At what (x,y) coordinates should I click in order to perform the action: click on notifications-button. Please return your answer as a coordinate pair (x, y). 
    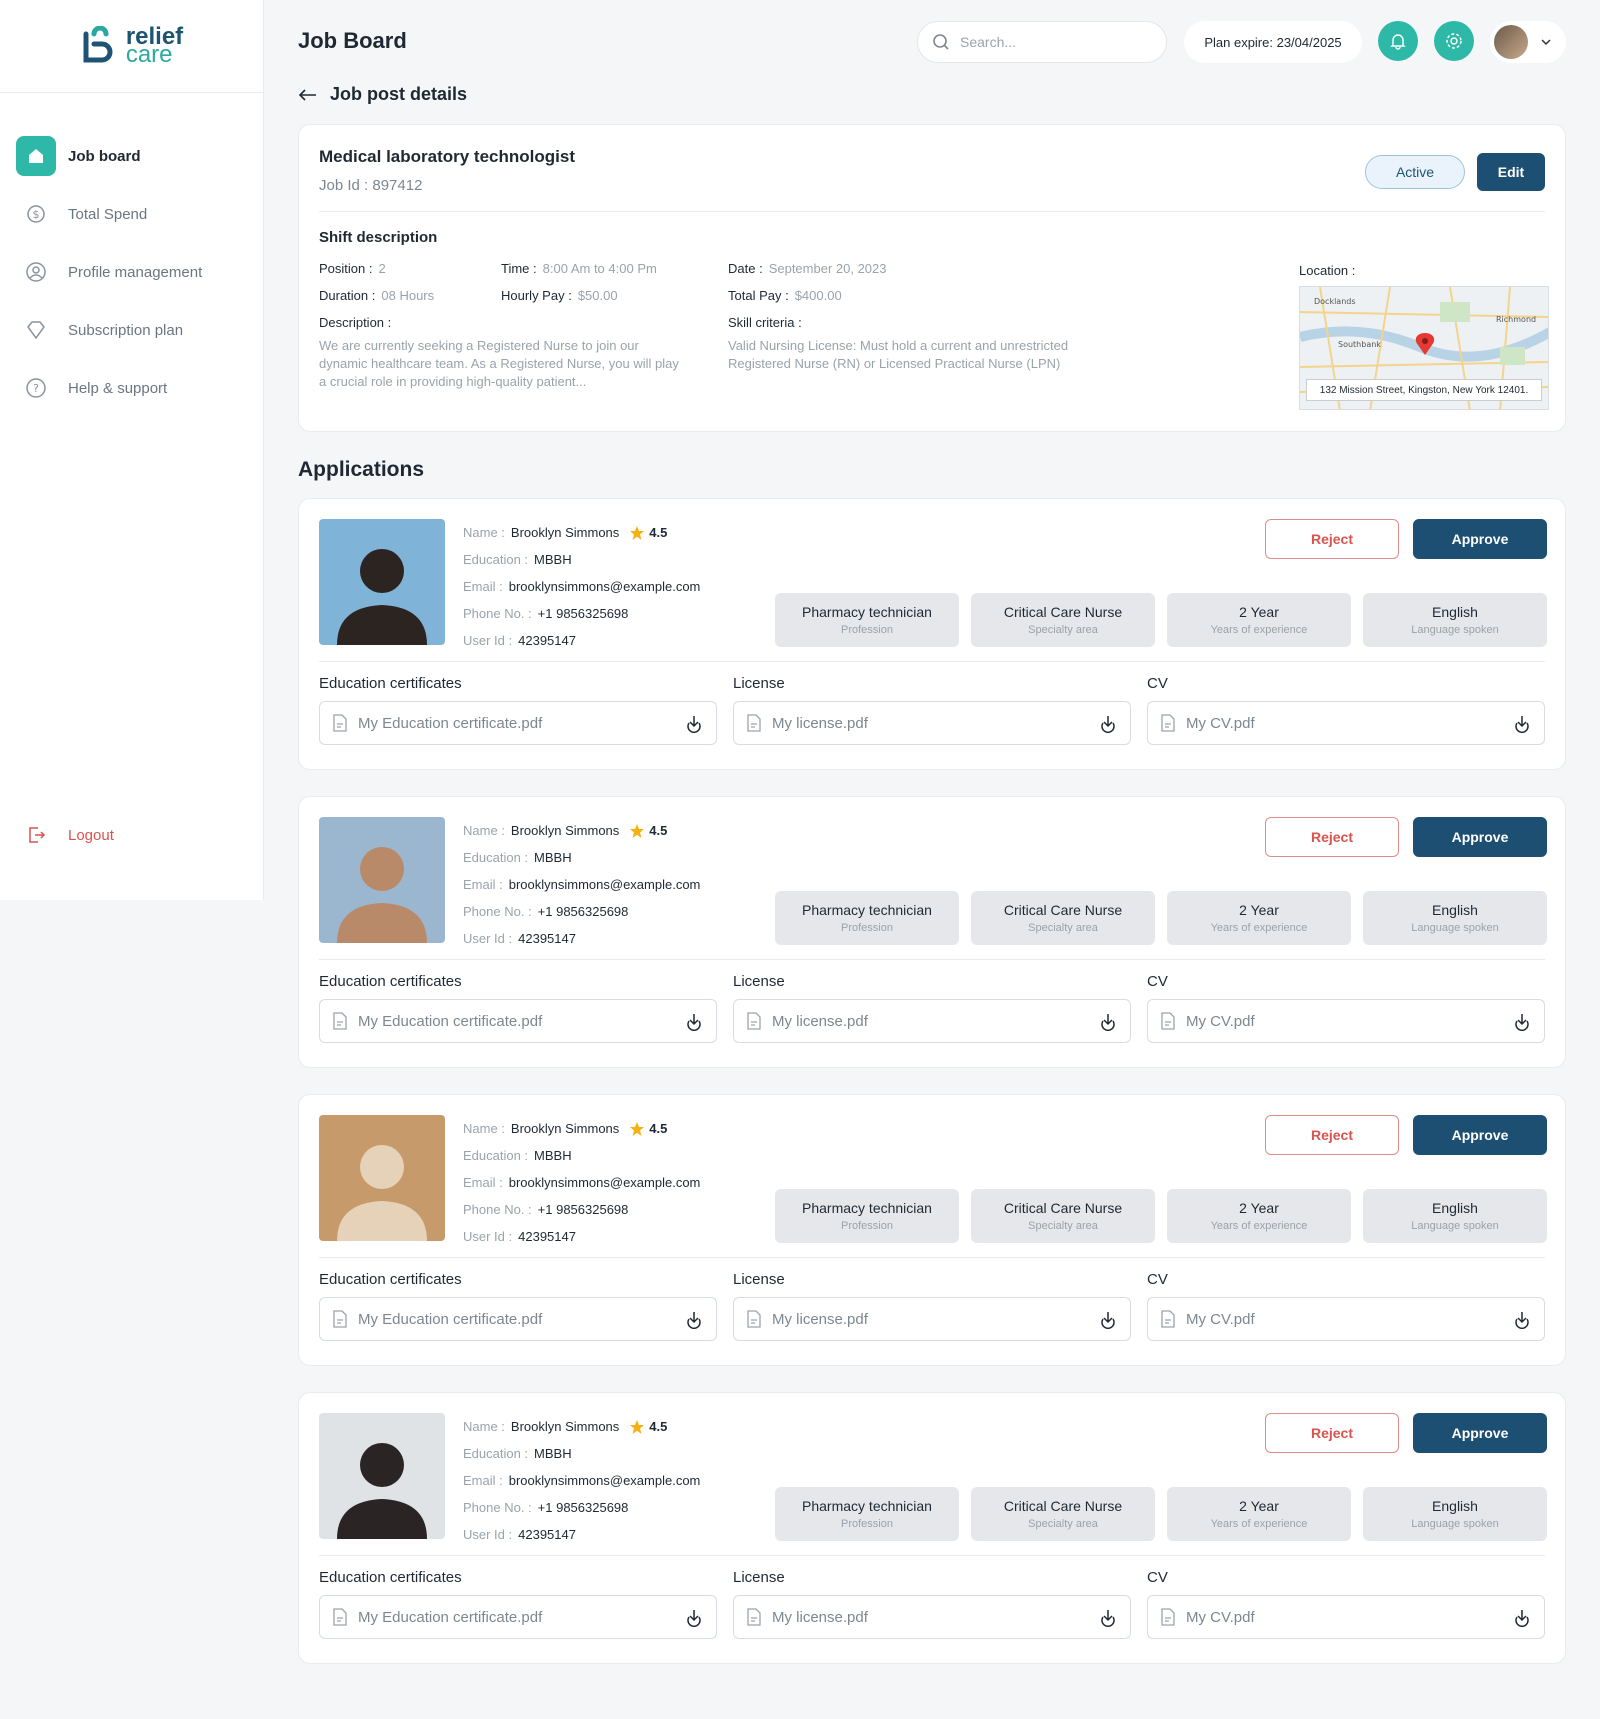
    Looking at the image, I should click on (1398, 41).